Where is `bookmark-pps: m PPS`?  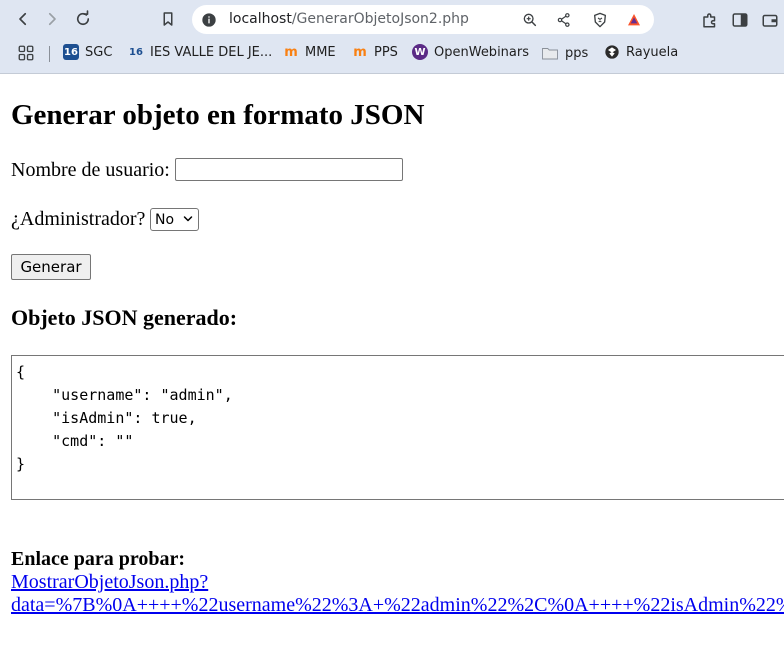
bookmark-pps: m PPS is located at coordinates (375, 52).